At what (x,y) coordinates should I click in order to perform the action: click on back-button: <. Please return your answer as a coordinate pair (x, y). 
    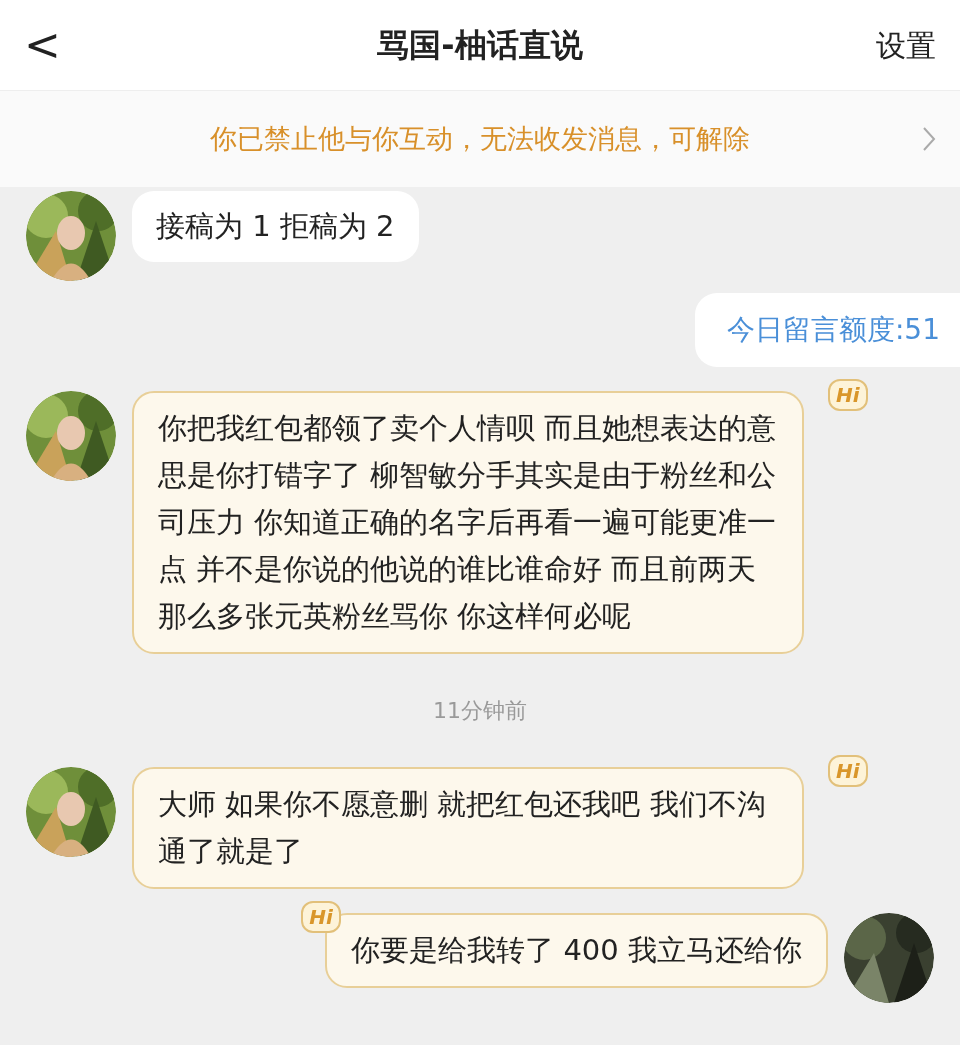
    Looking at the image, I should click on (74, 45).